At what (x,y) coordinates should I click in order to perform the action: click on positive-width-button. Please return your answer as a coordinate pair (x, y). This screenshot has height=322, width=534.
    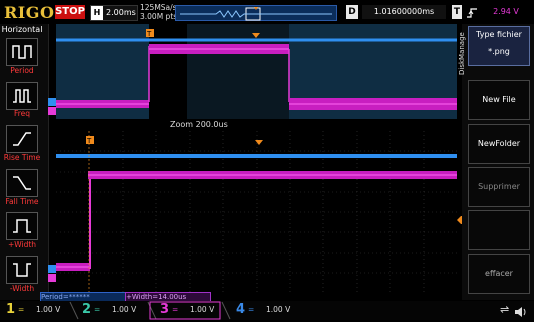
    Looking at the image, I should click on (22, 226).